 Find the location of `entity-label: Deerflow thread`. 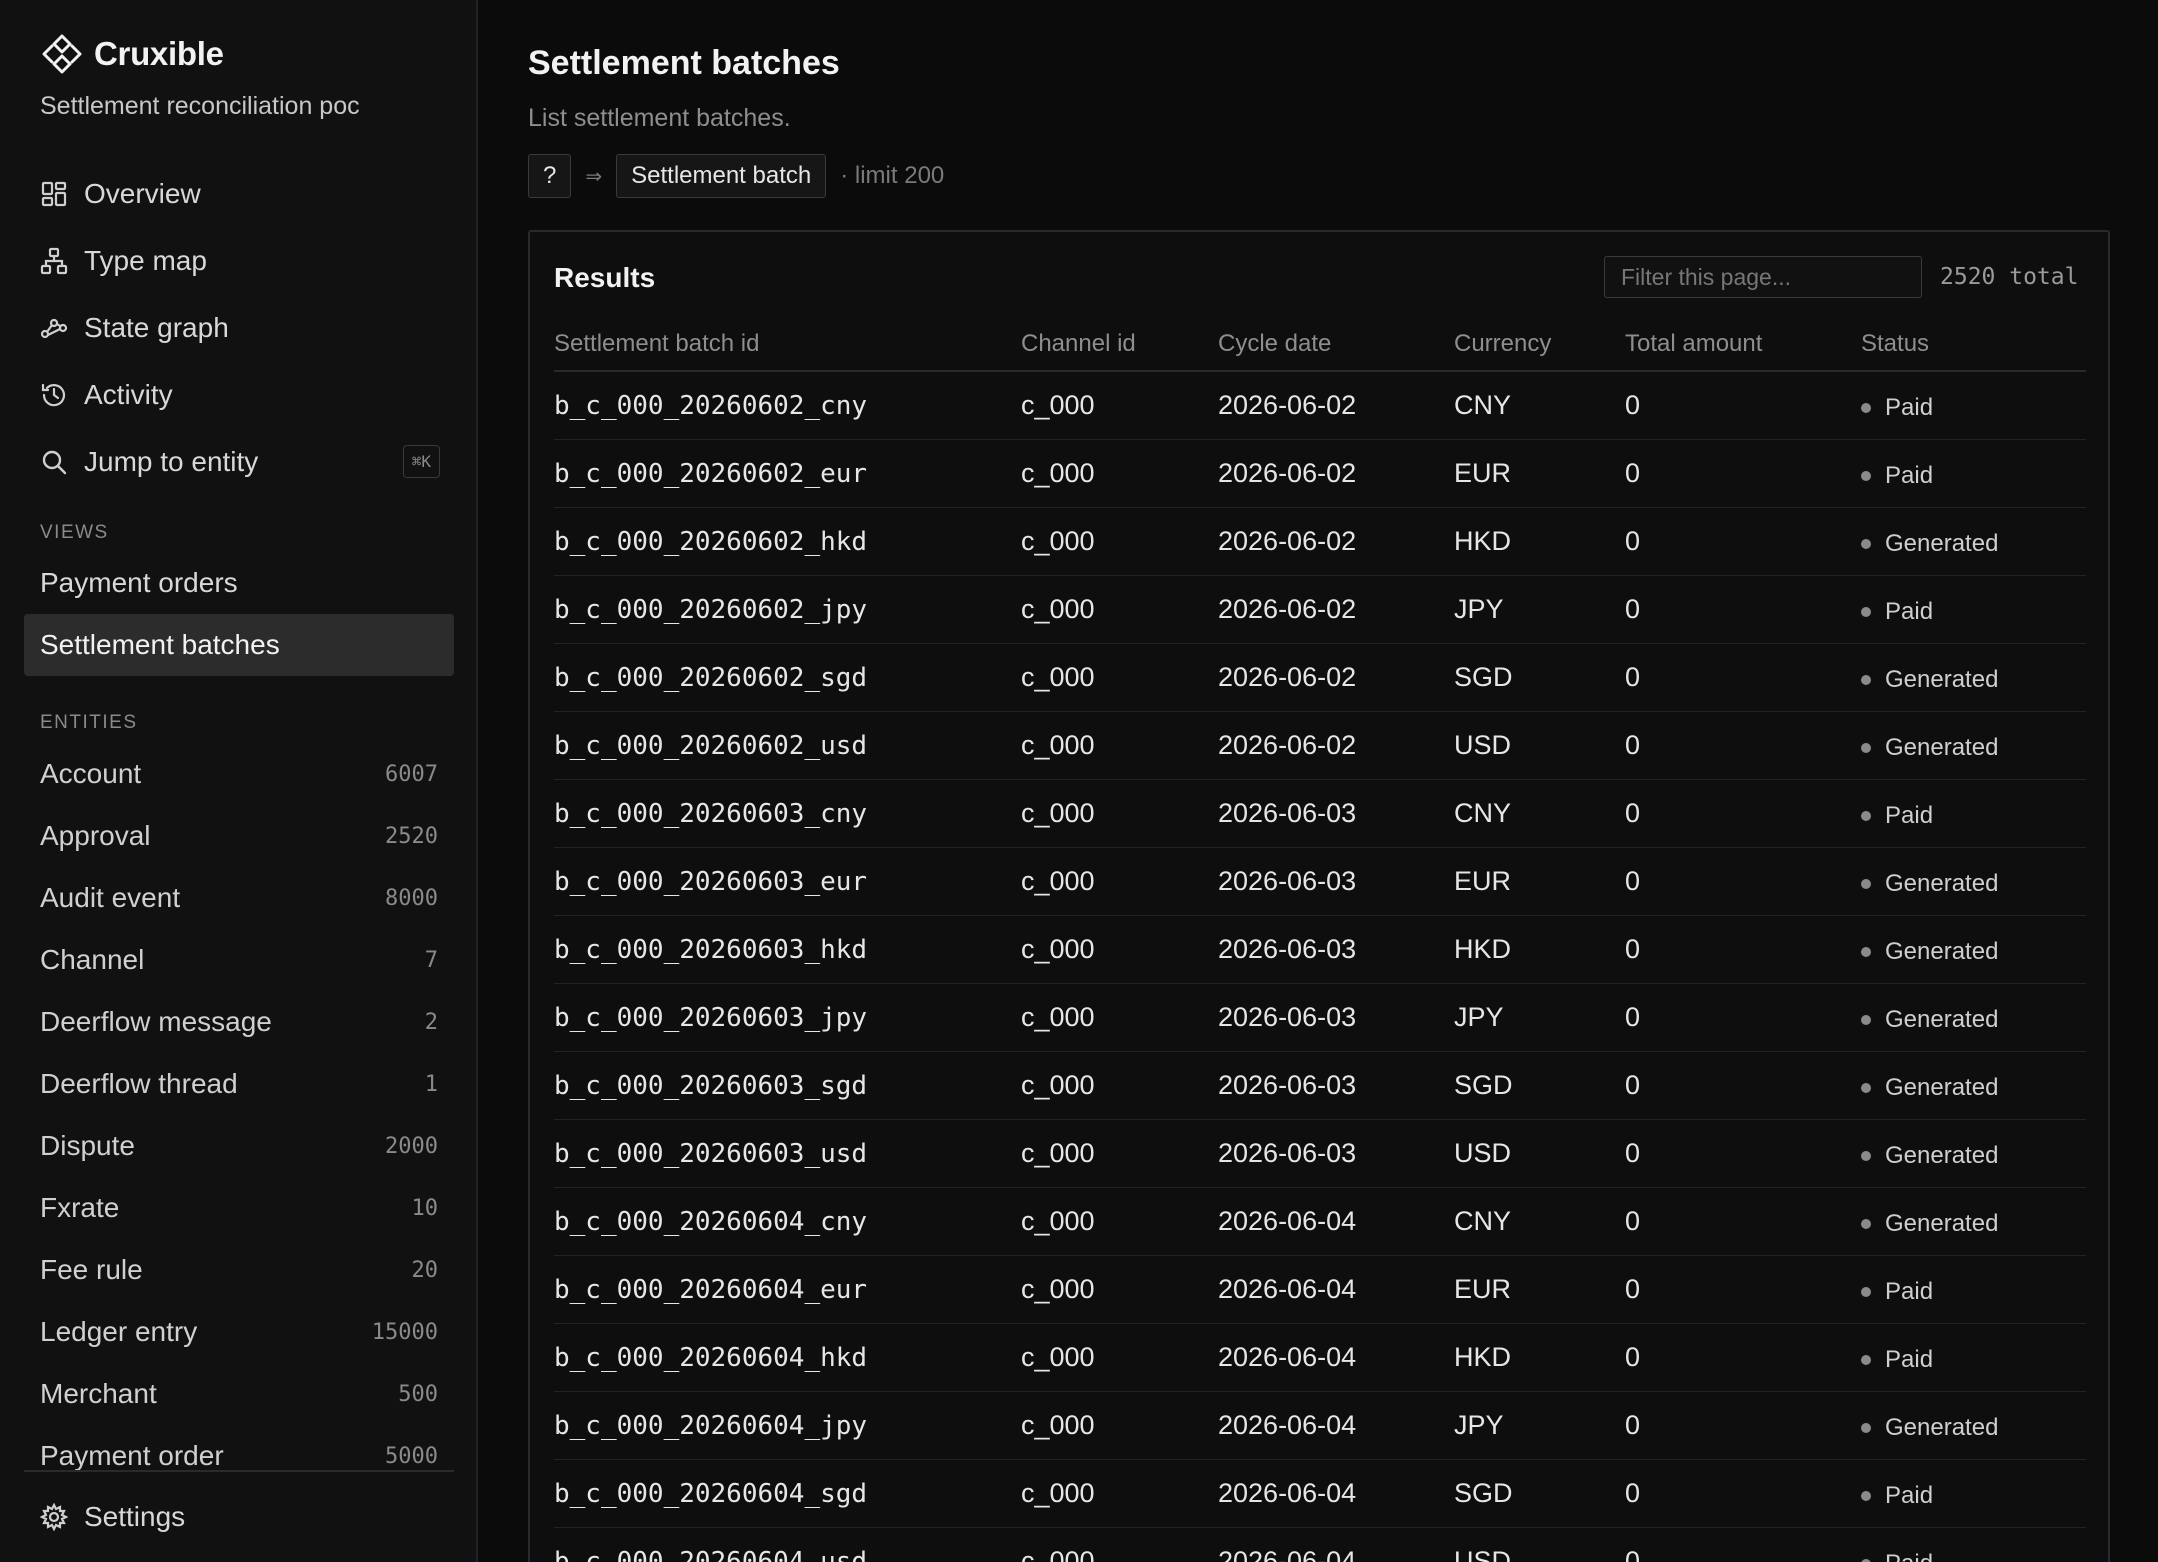

entity-label: Deerflow thread is located at coordinates (139, 1083).